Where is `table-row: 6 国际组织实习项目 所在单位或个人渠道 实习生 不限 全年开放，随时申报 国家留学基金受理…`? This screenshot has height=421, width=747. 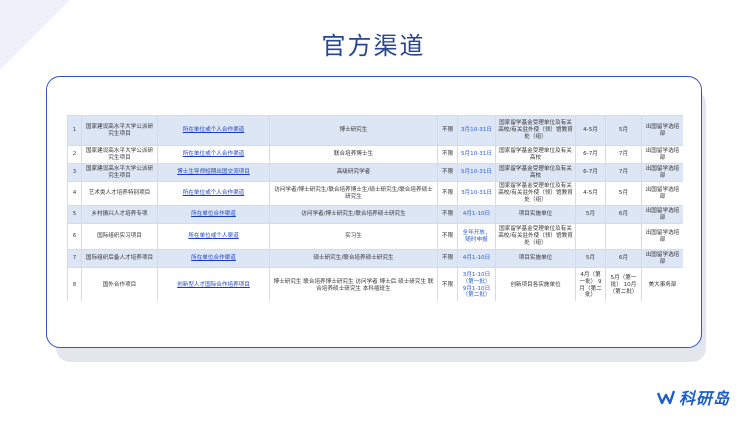 table-row: 6 国际组织实习项目 所在单位或个人渠道 实习生 不限 全年开放，随时申报 国家留学基金受理… is located at coordinates (375, 236).